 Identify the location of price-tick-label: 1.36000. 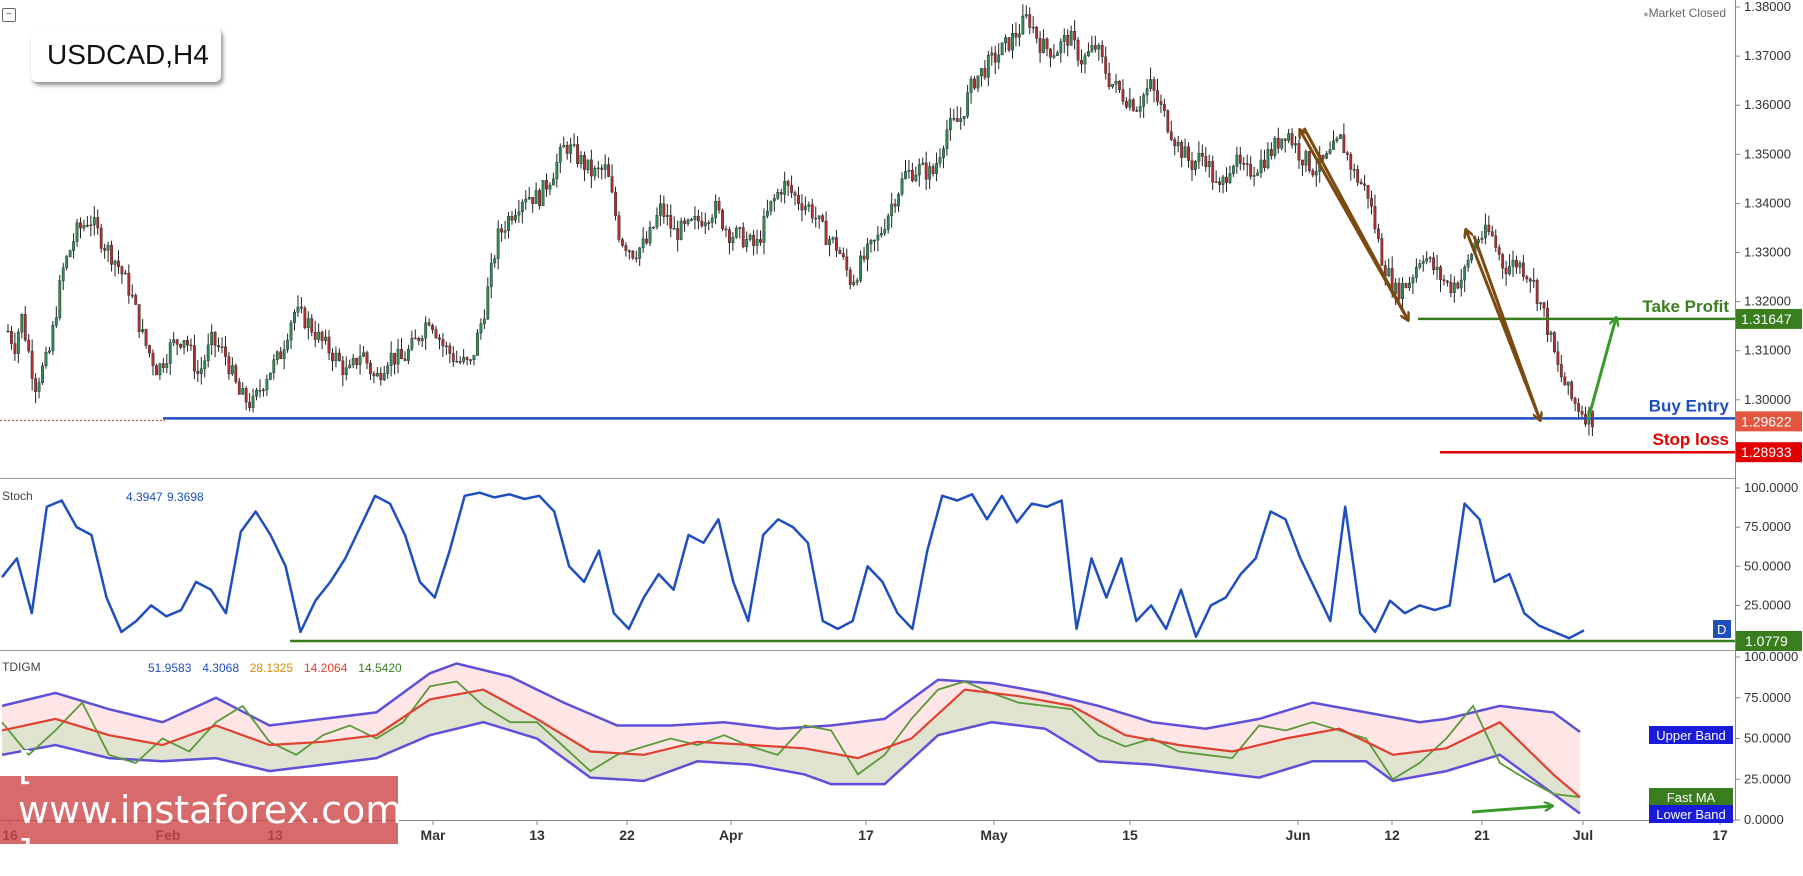
(1767, 104).